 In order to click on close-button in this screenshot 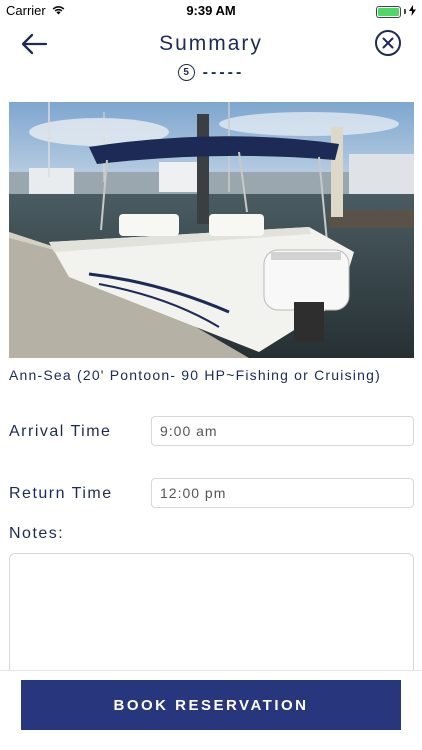, I will do `click(388, 43)`.